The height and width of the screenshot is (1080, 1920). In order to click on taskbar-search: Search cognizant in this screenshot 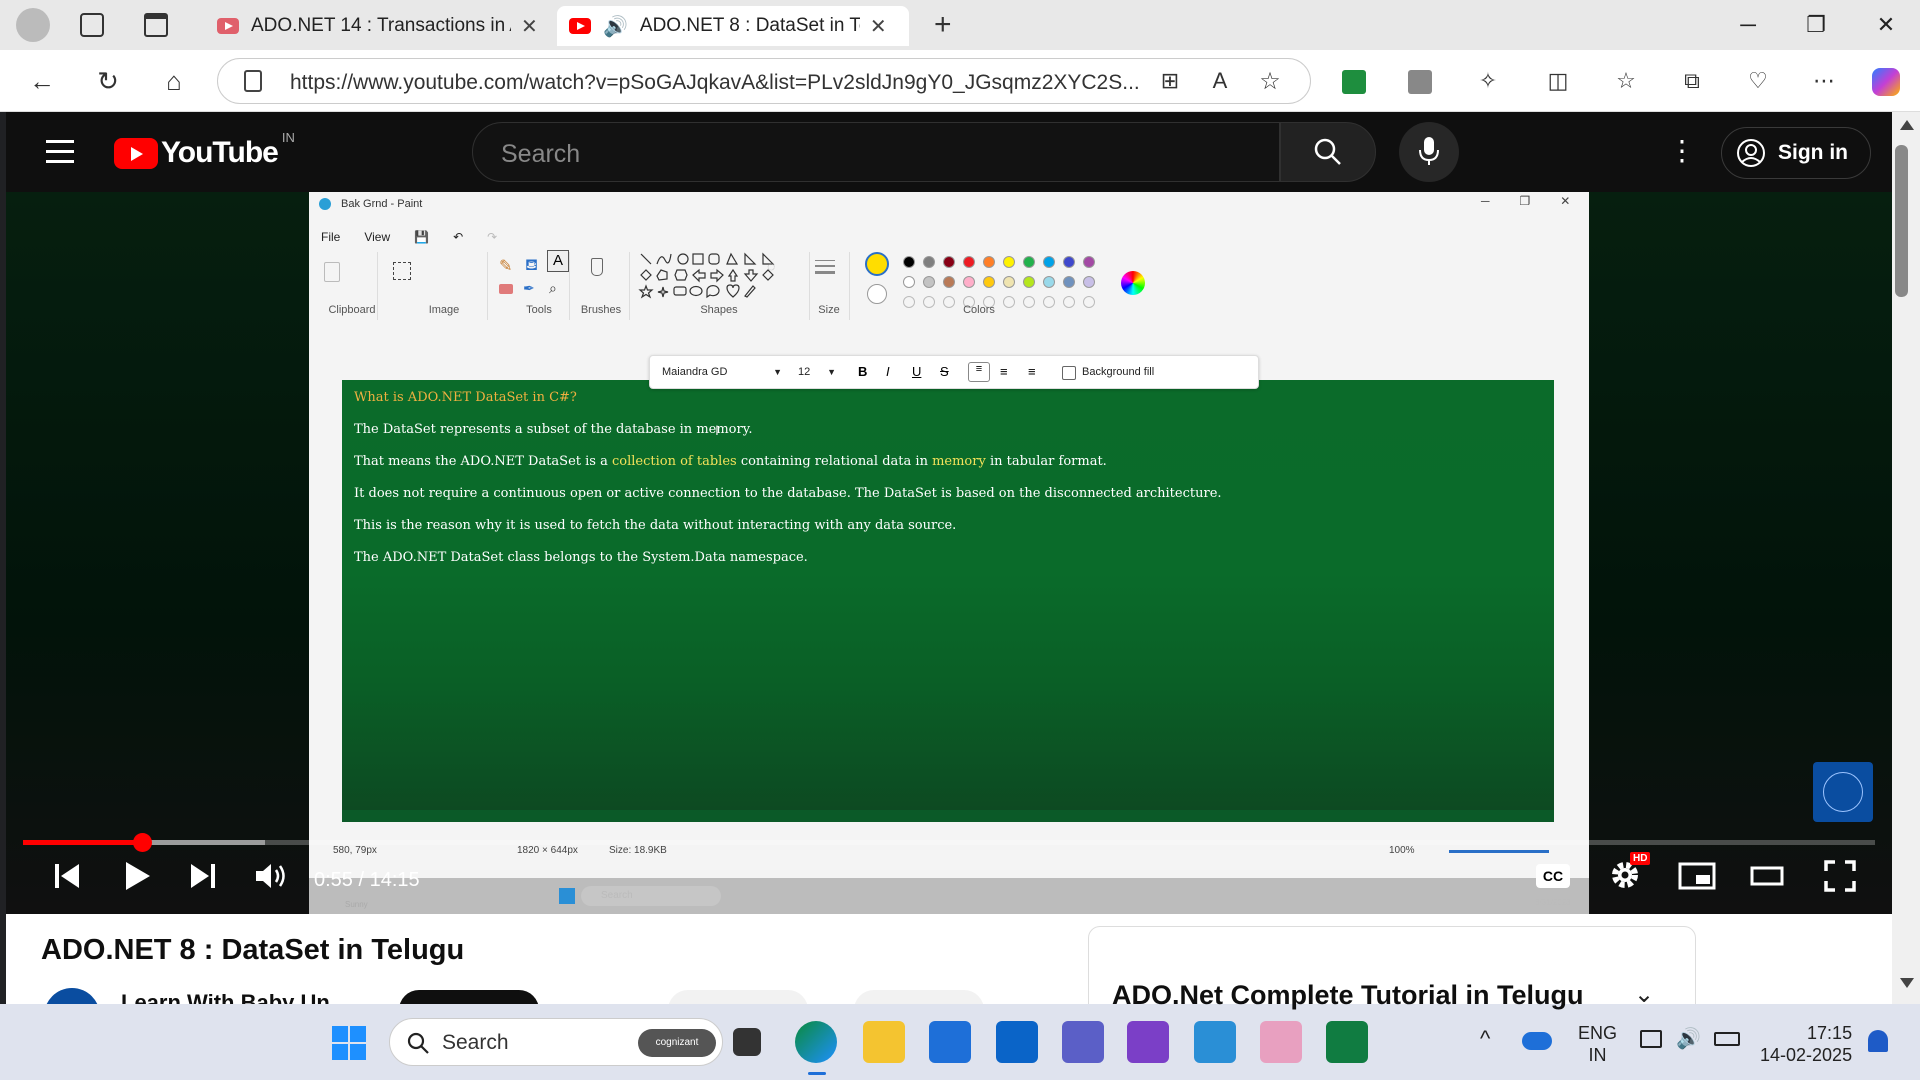, I will do `click(556, 1042)`.